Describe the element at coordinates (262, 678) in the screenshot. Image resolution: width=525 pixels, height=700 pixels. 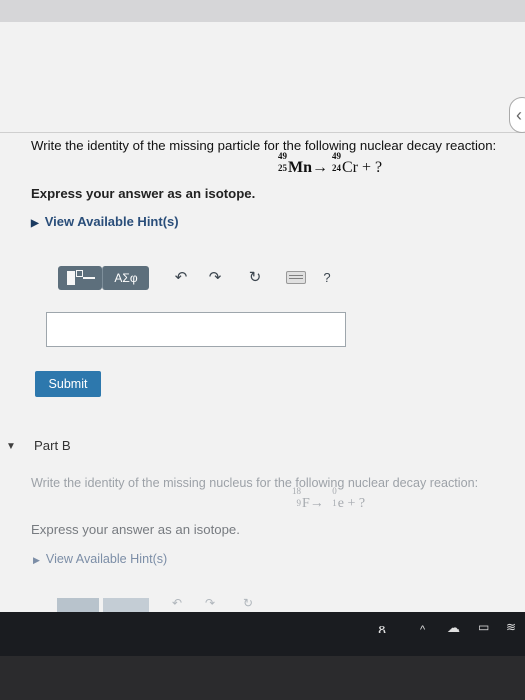
I see `screen-bezel` at that location.